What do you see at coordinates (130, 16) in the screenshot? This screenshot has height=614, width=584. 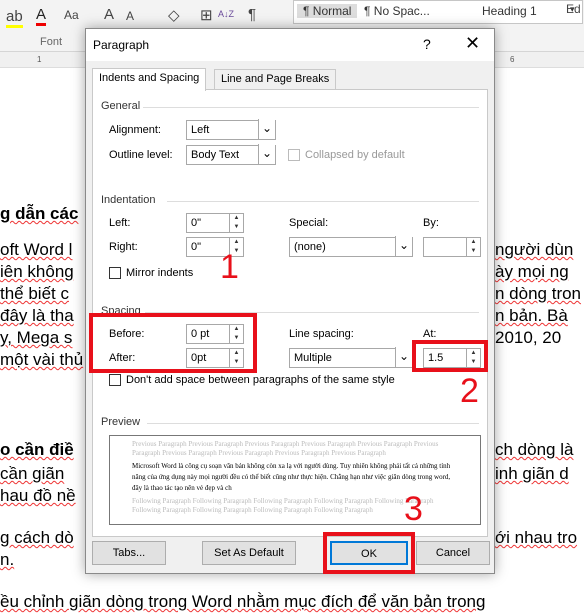 I see `shrink-font-icon: A` at bounding box center [130, 16].